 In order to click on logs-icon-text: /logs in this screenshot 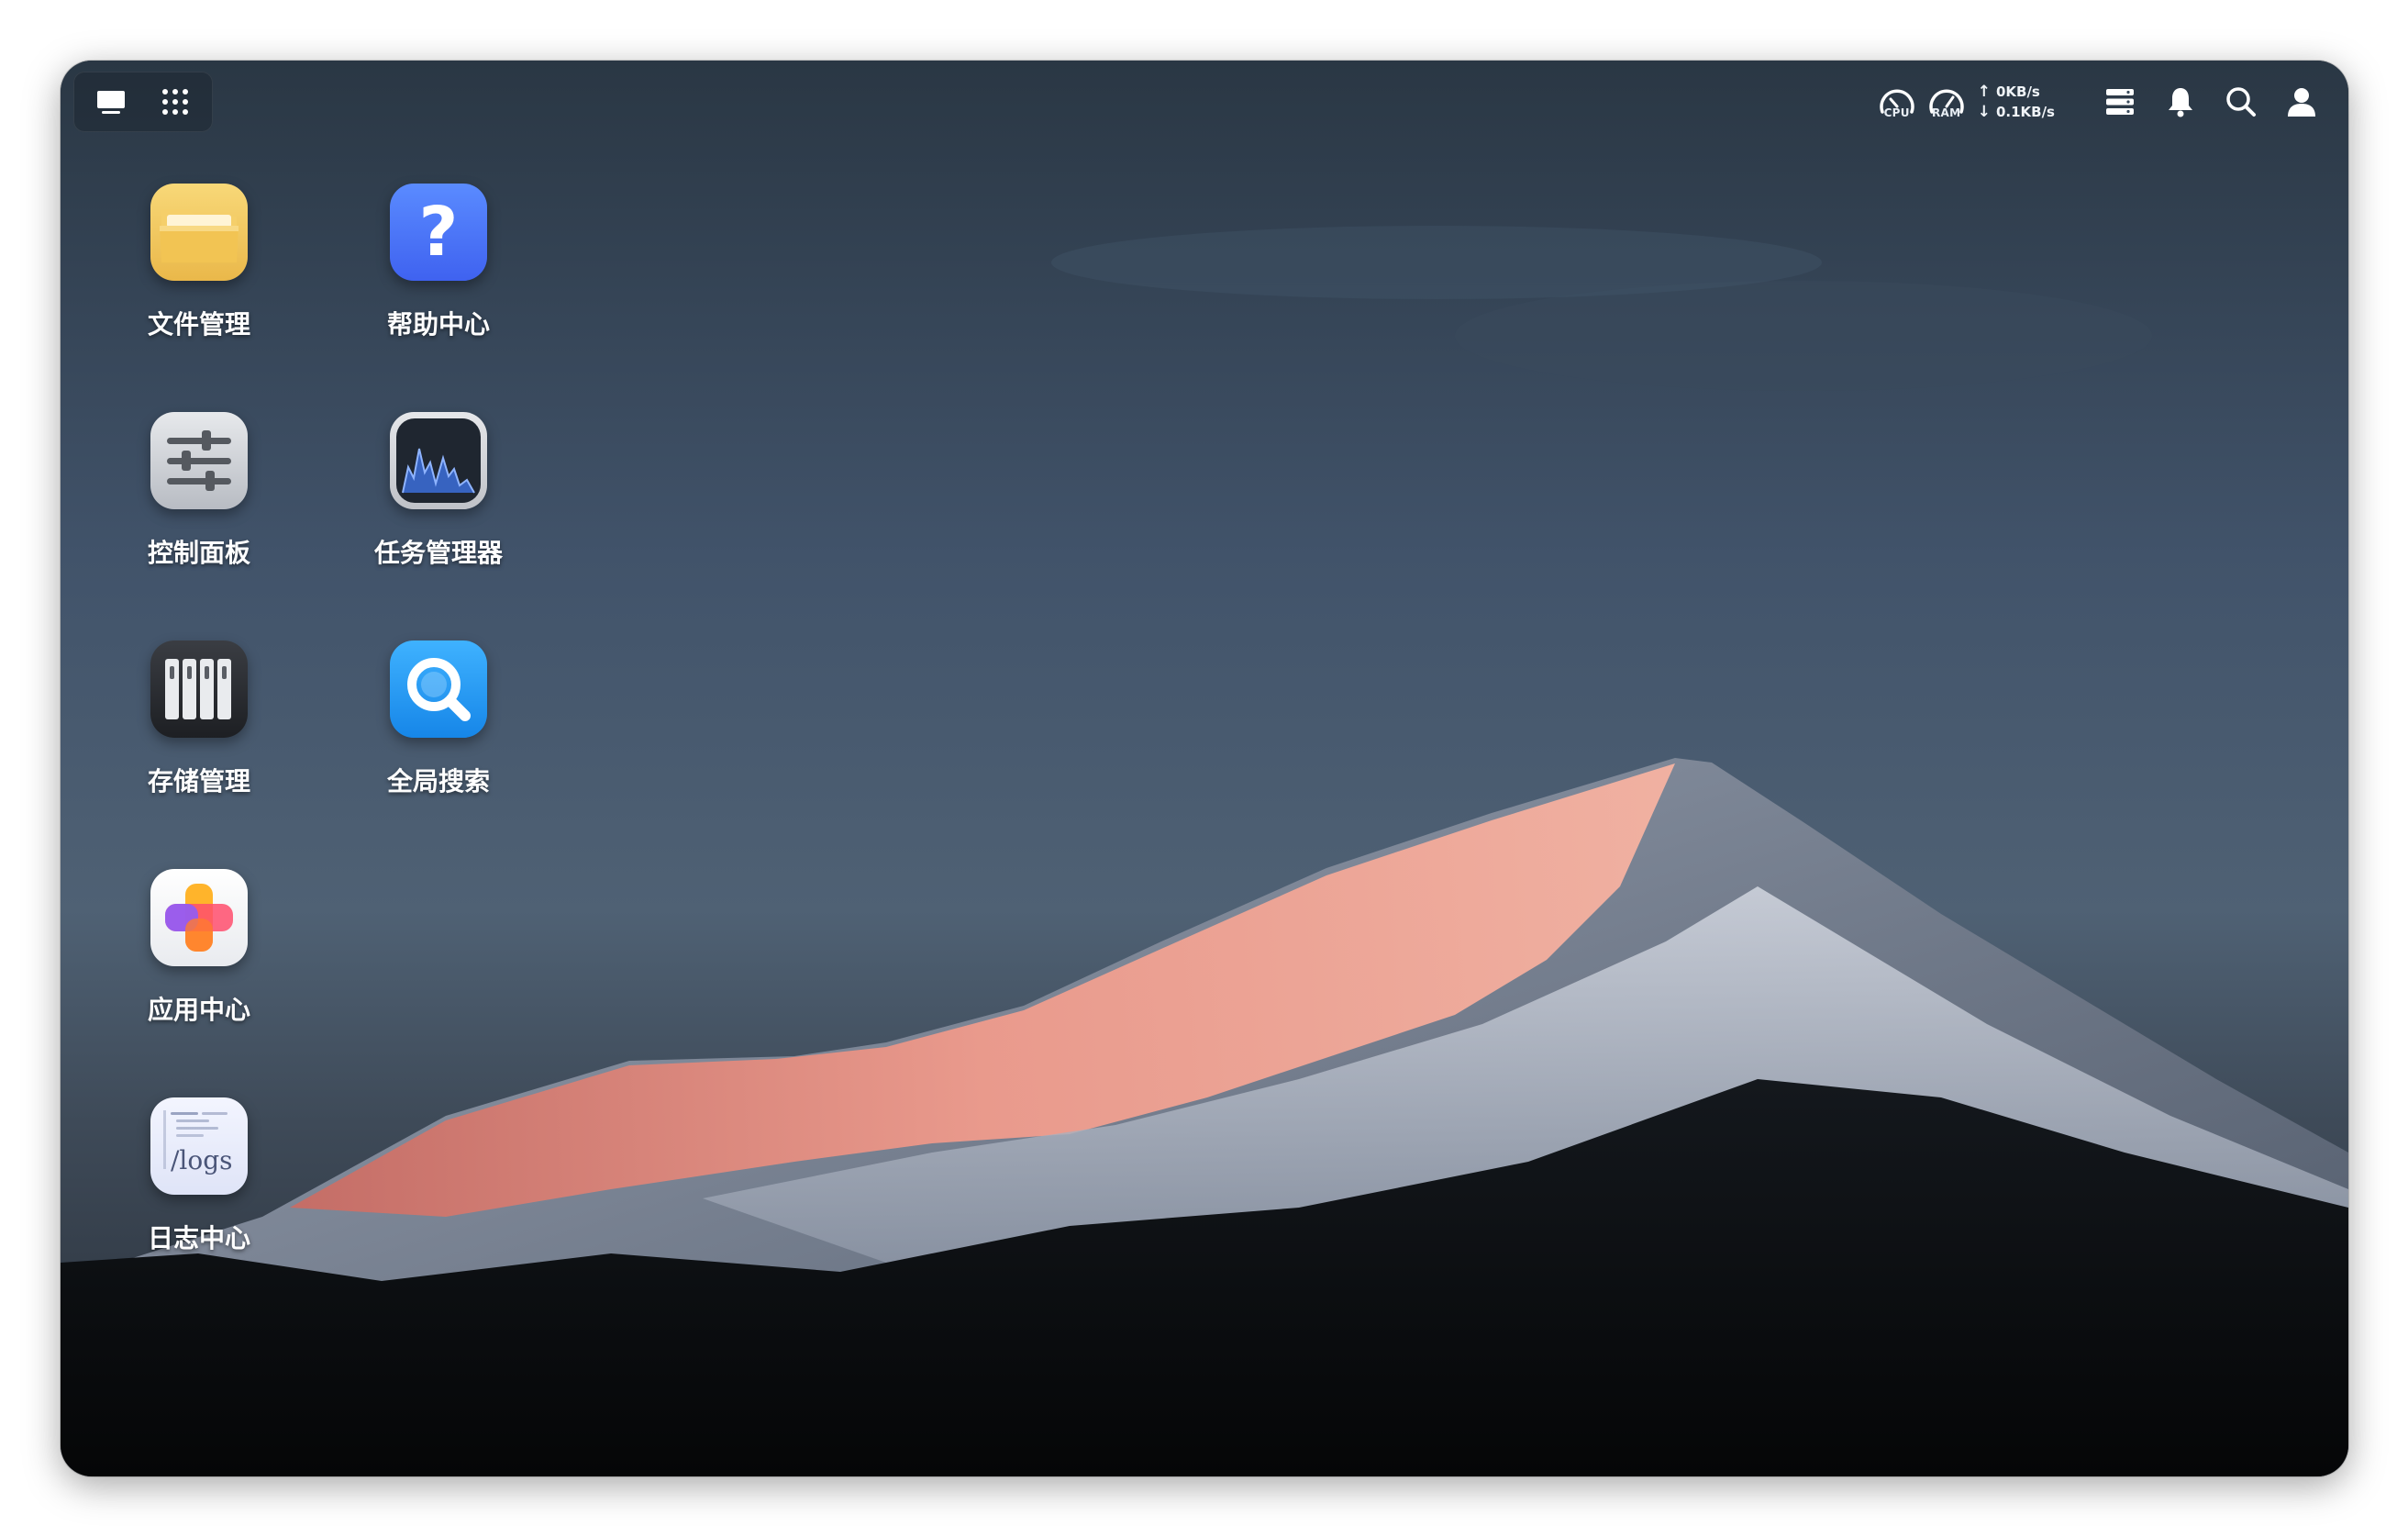, I will do `click(202, 1160)`.